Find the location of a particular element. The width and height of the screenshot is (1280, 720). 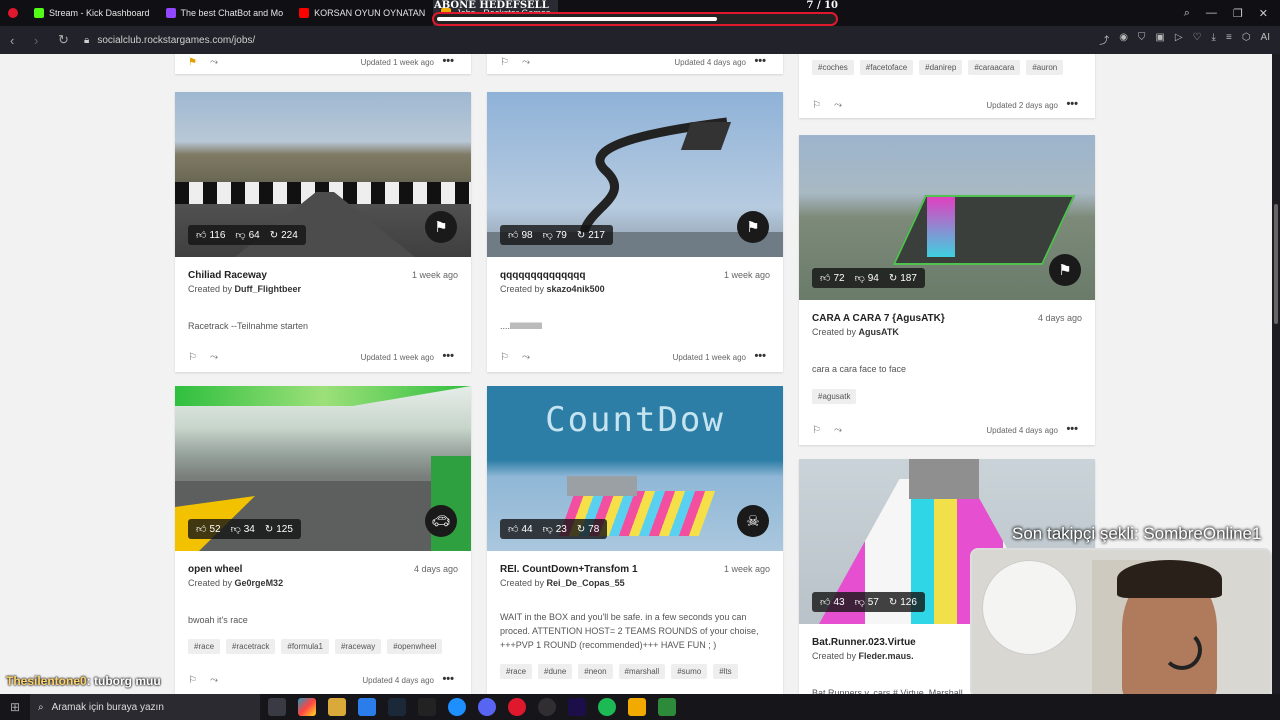

tag: #agusatk is located at coordinates (834, 396).